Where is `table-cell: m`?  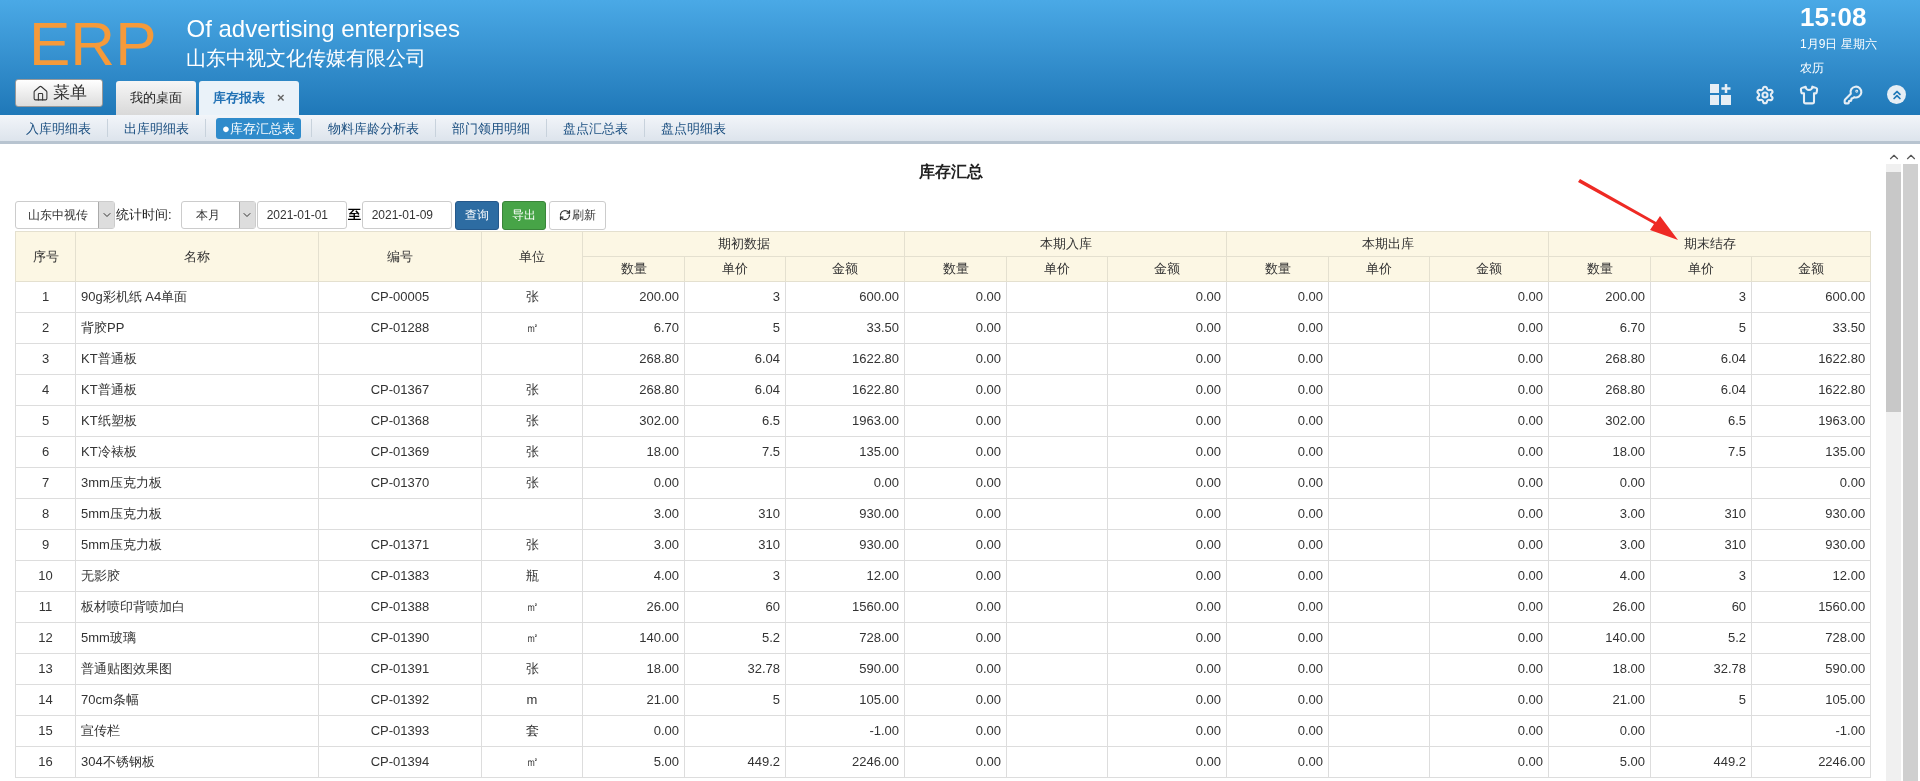 table-cell: m is located at coordinates (532, 700).